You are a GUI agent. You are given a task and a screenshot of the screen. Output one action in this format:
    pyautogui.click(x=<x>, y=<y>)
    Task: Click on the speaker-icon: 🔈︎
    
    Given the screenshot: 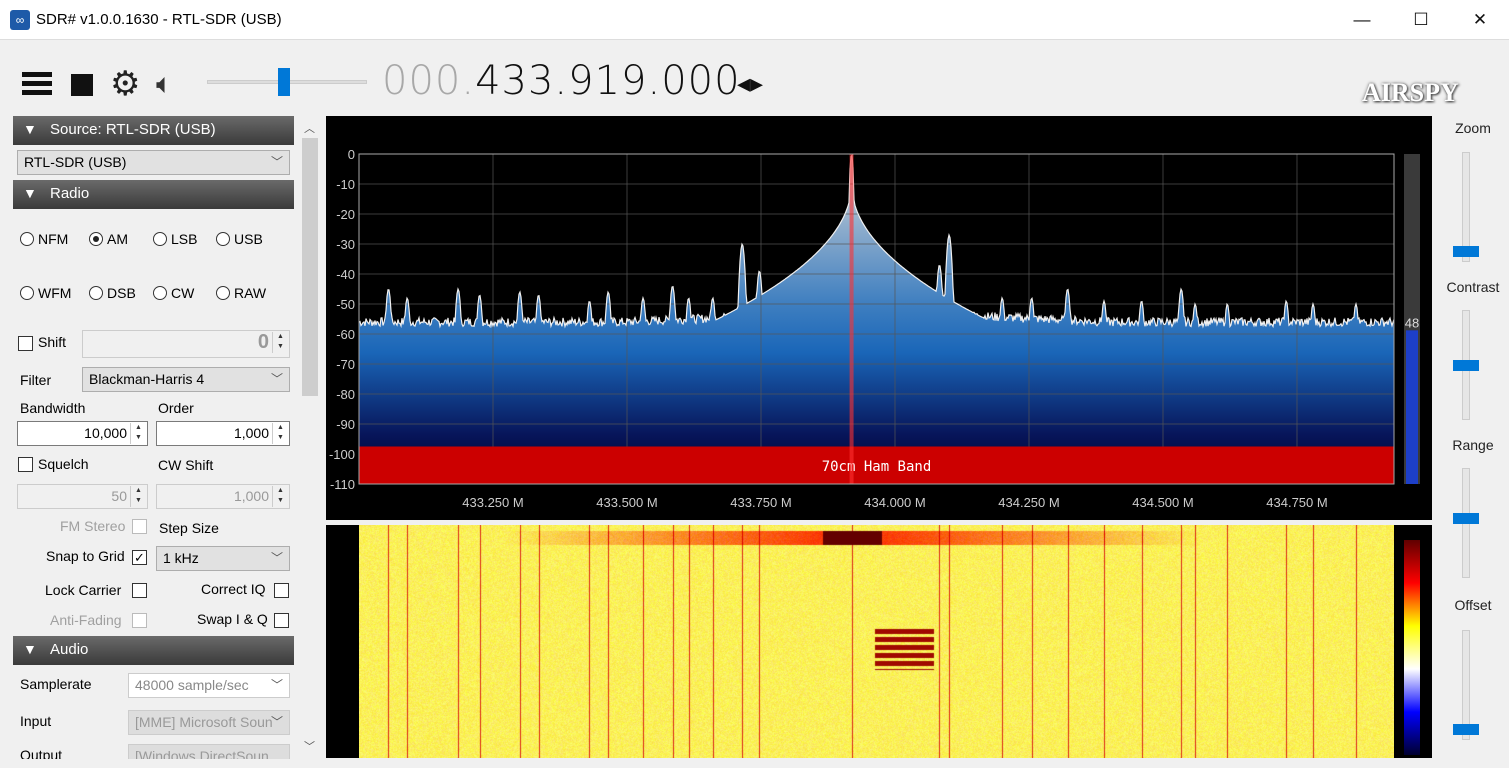 What is the action you would take?
    pyautogui.click(x=164, y=84)
    